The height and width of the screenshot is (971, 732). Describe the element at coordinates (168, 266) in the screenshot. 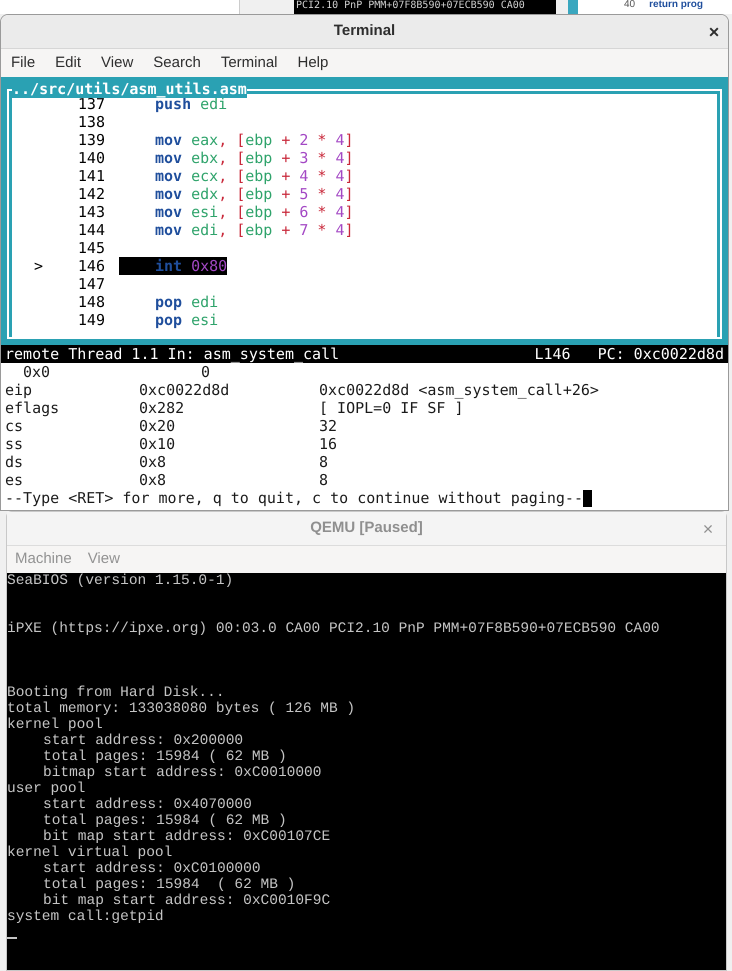

I see `code-token: int` at that location.